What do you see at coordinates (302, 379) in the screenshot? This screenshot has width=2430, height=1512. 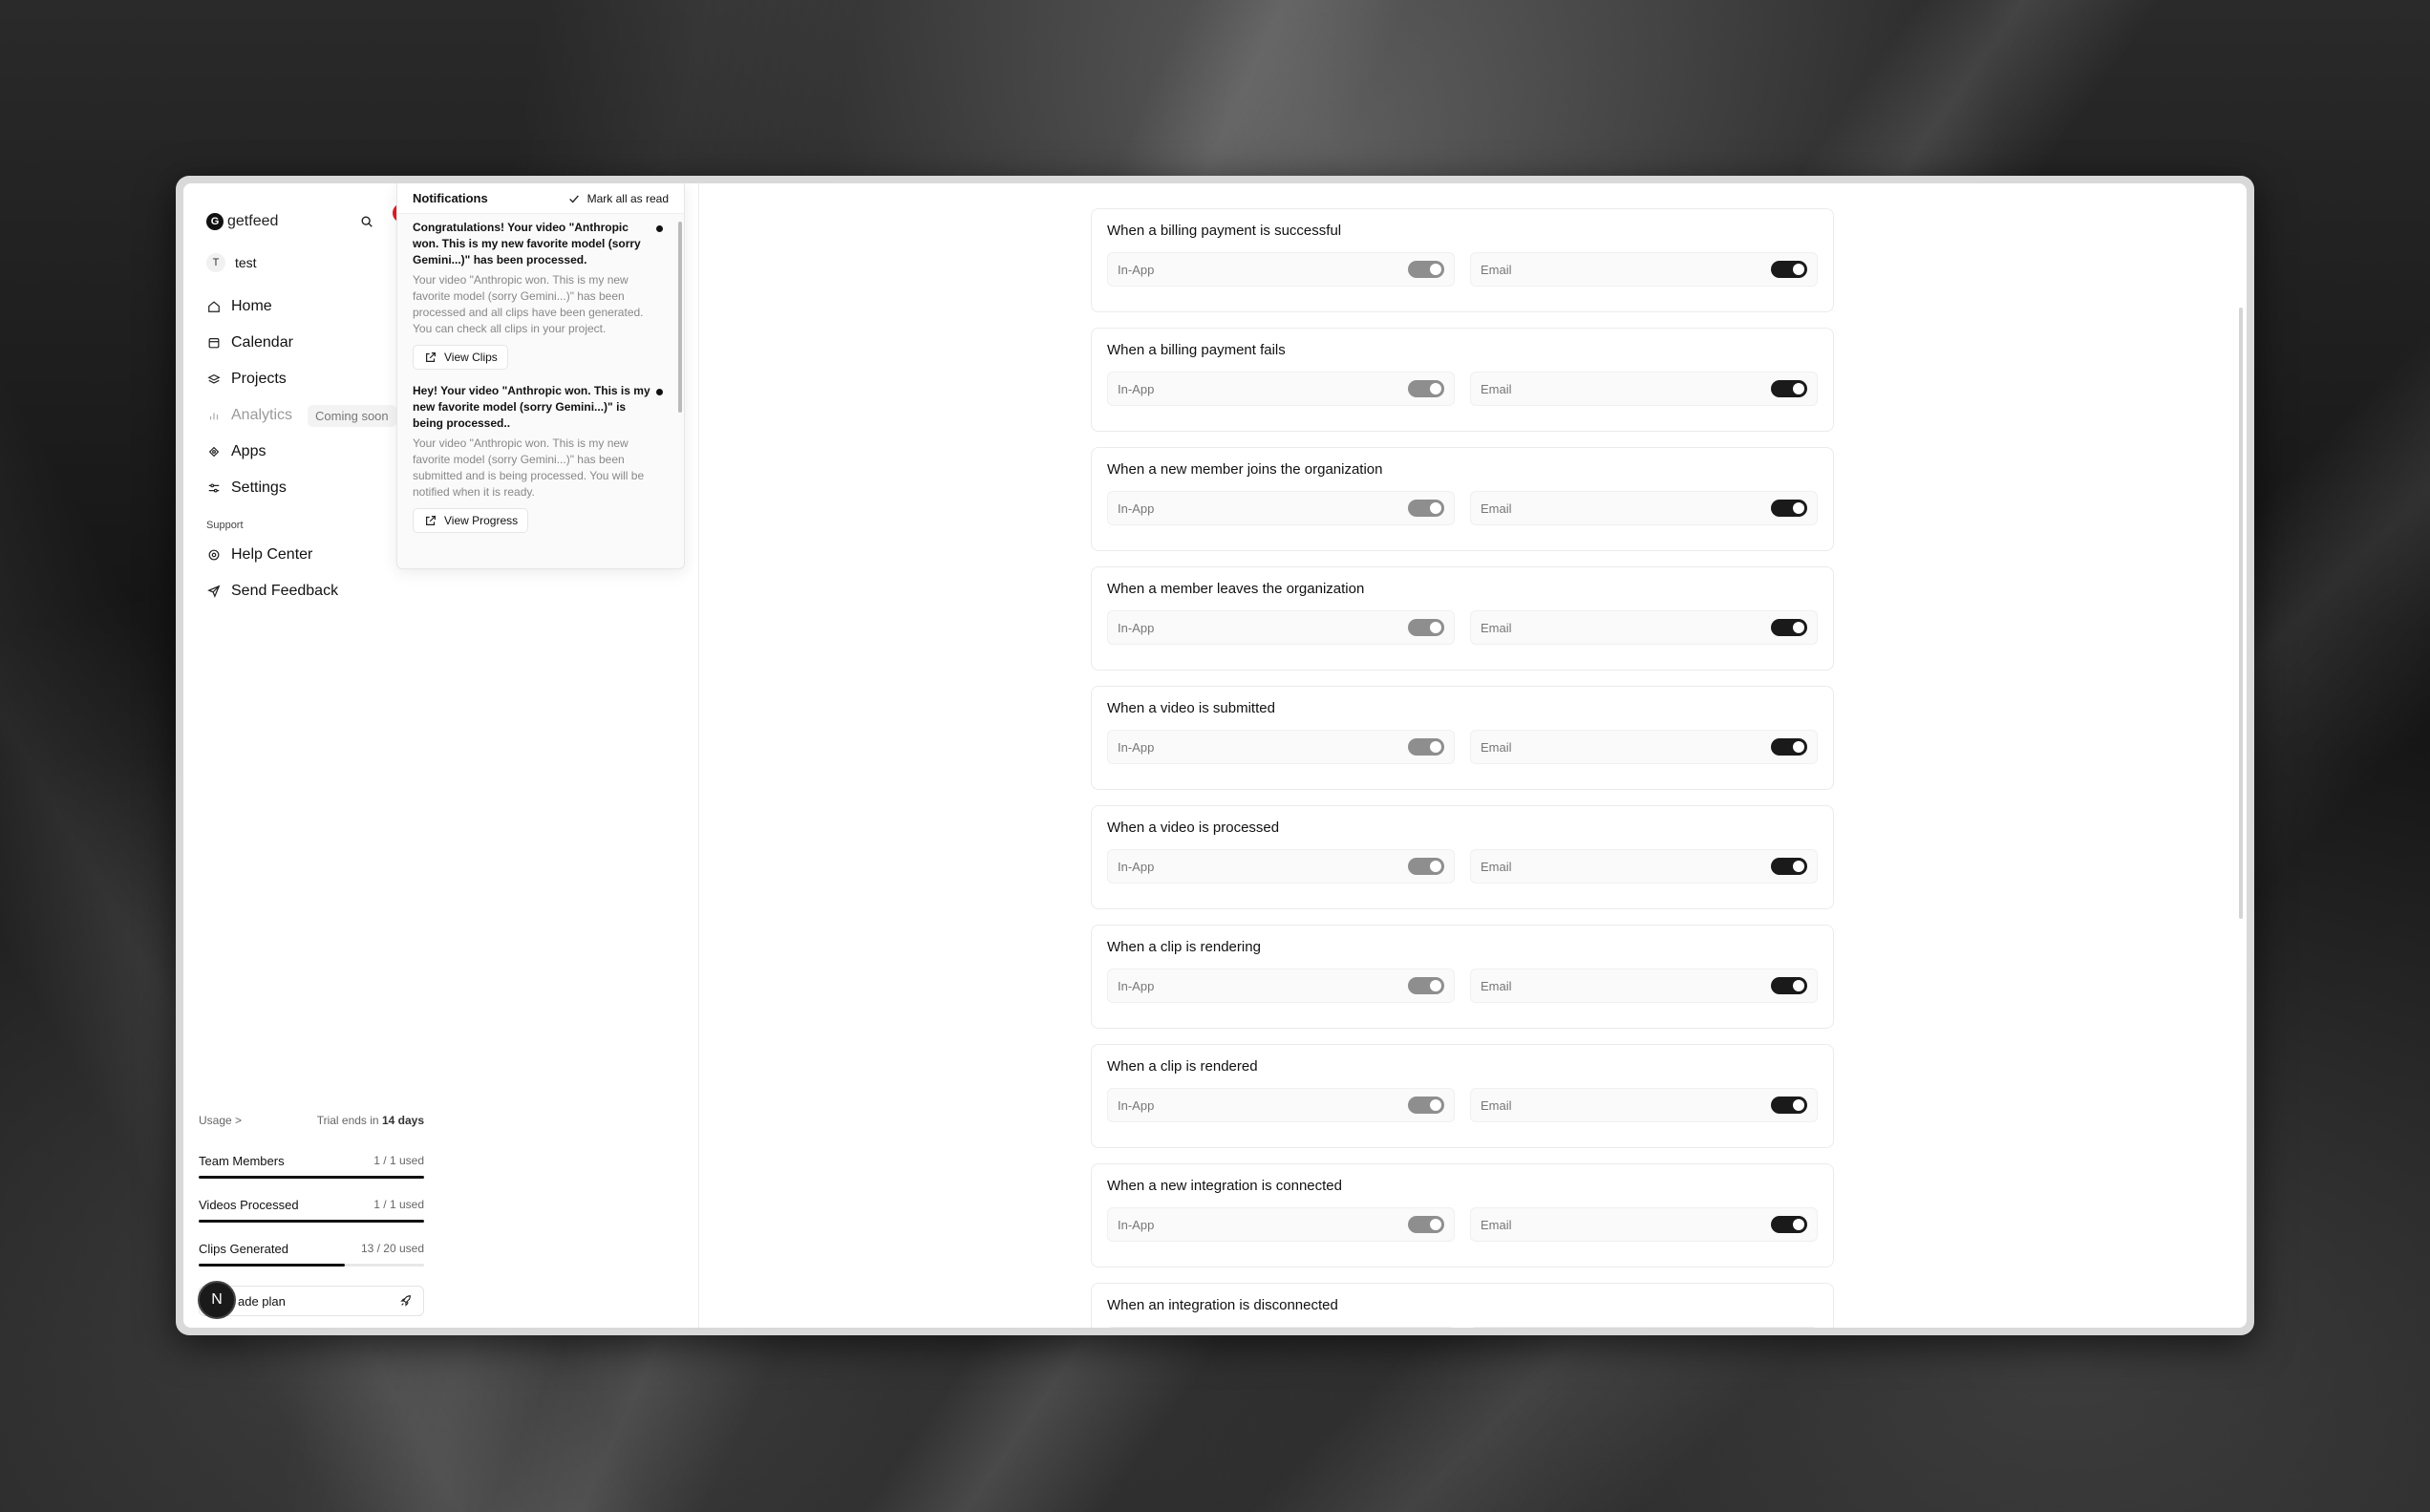 I see `nav-item-projects: Projects` at bounding box center [302, 379].